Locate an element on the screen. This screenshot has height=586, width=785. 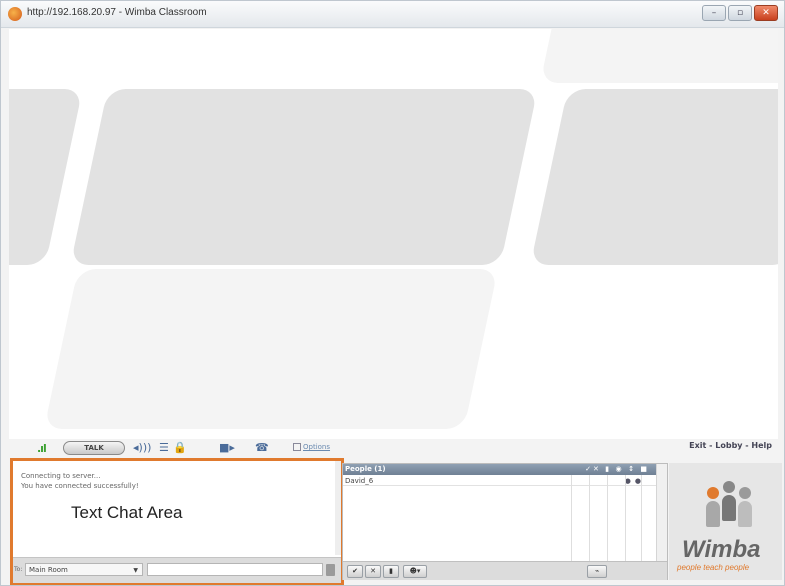
microphone-lock-icon: 🔒 is located at coordinates (180, 448).